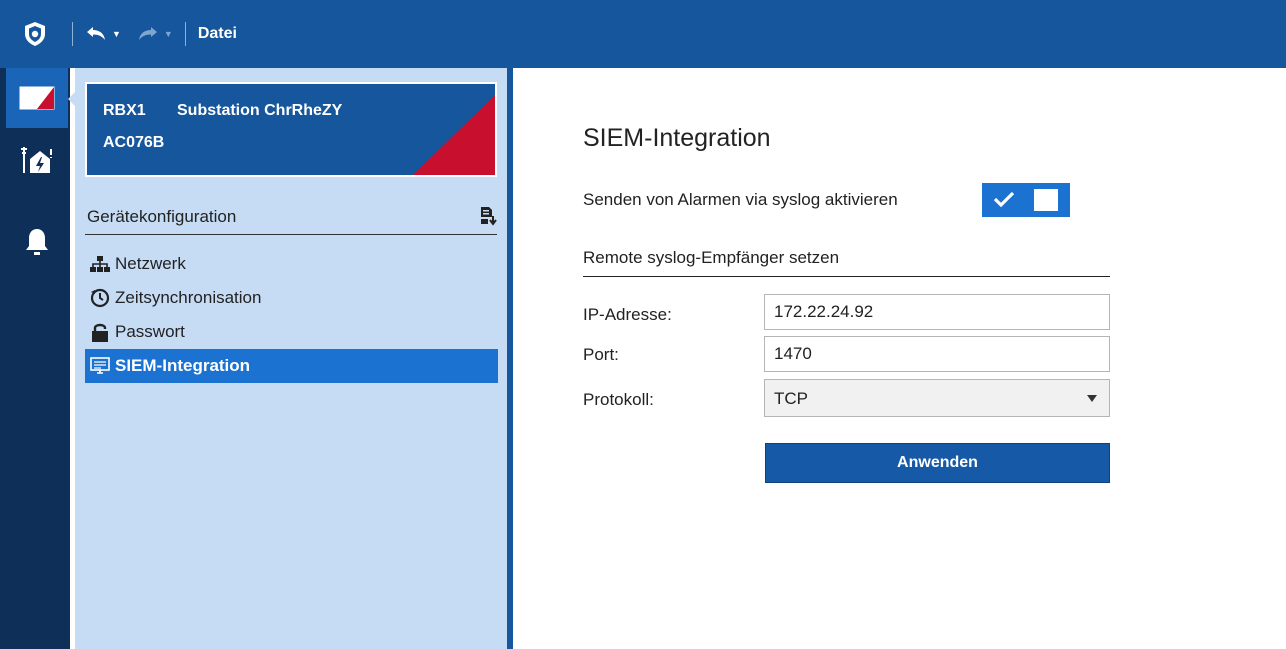  What do you see at coordinates (291, 129) in the screenshot?
I see `device-card: RBX1 Substation ChrRheZY AC076B` at bounding box center [291, 129].